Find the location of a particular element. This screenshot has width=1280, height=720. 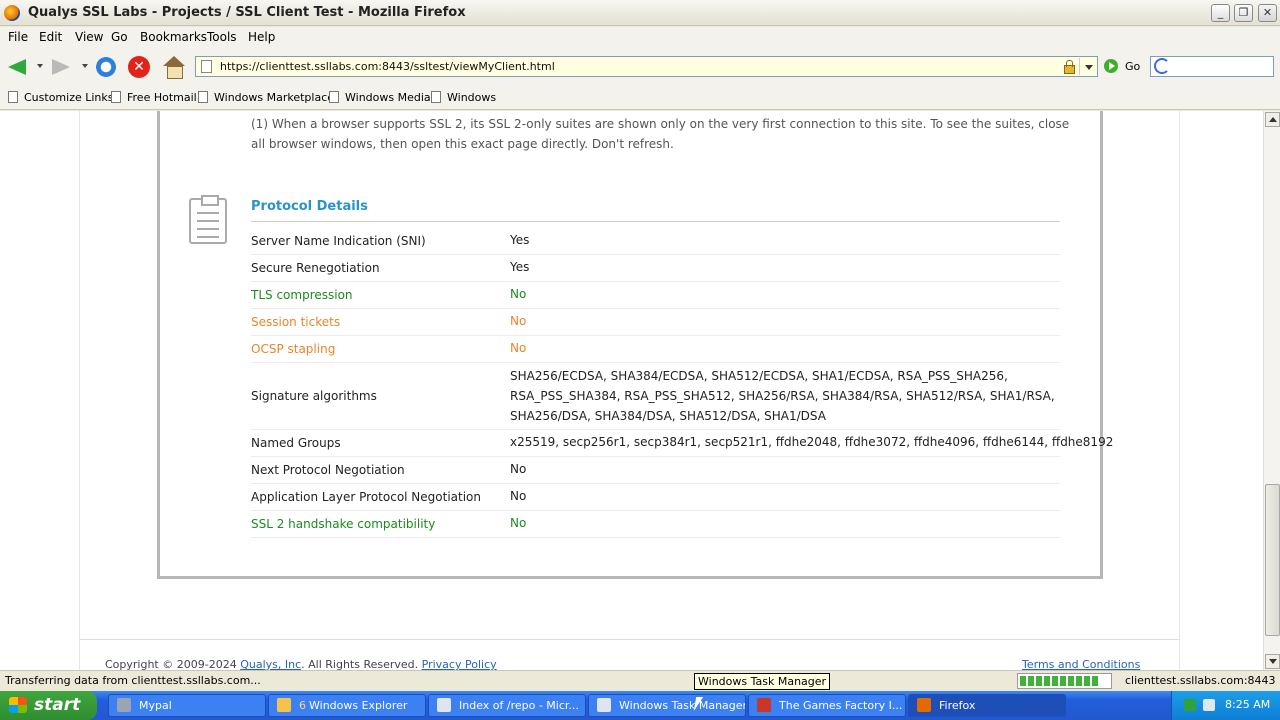

taskbar-item: Mypal is located at coordinates (187, 705).